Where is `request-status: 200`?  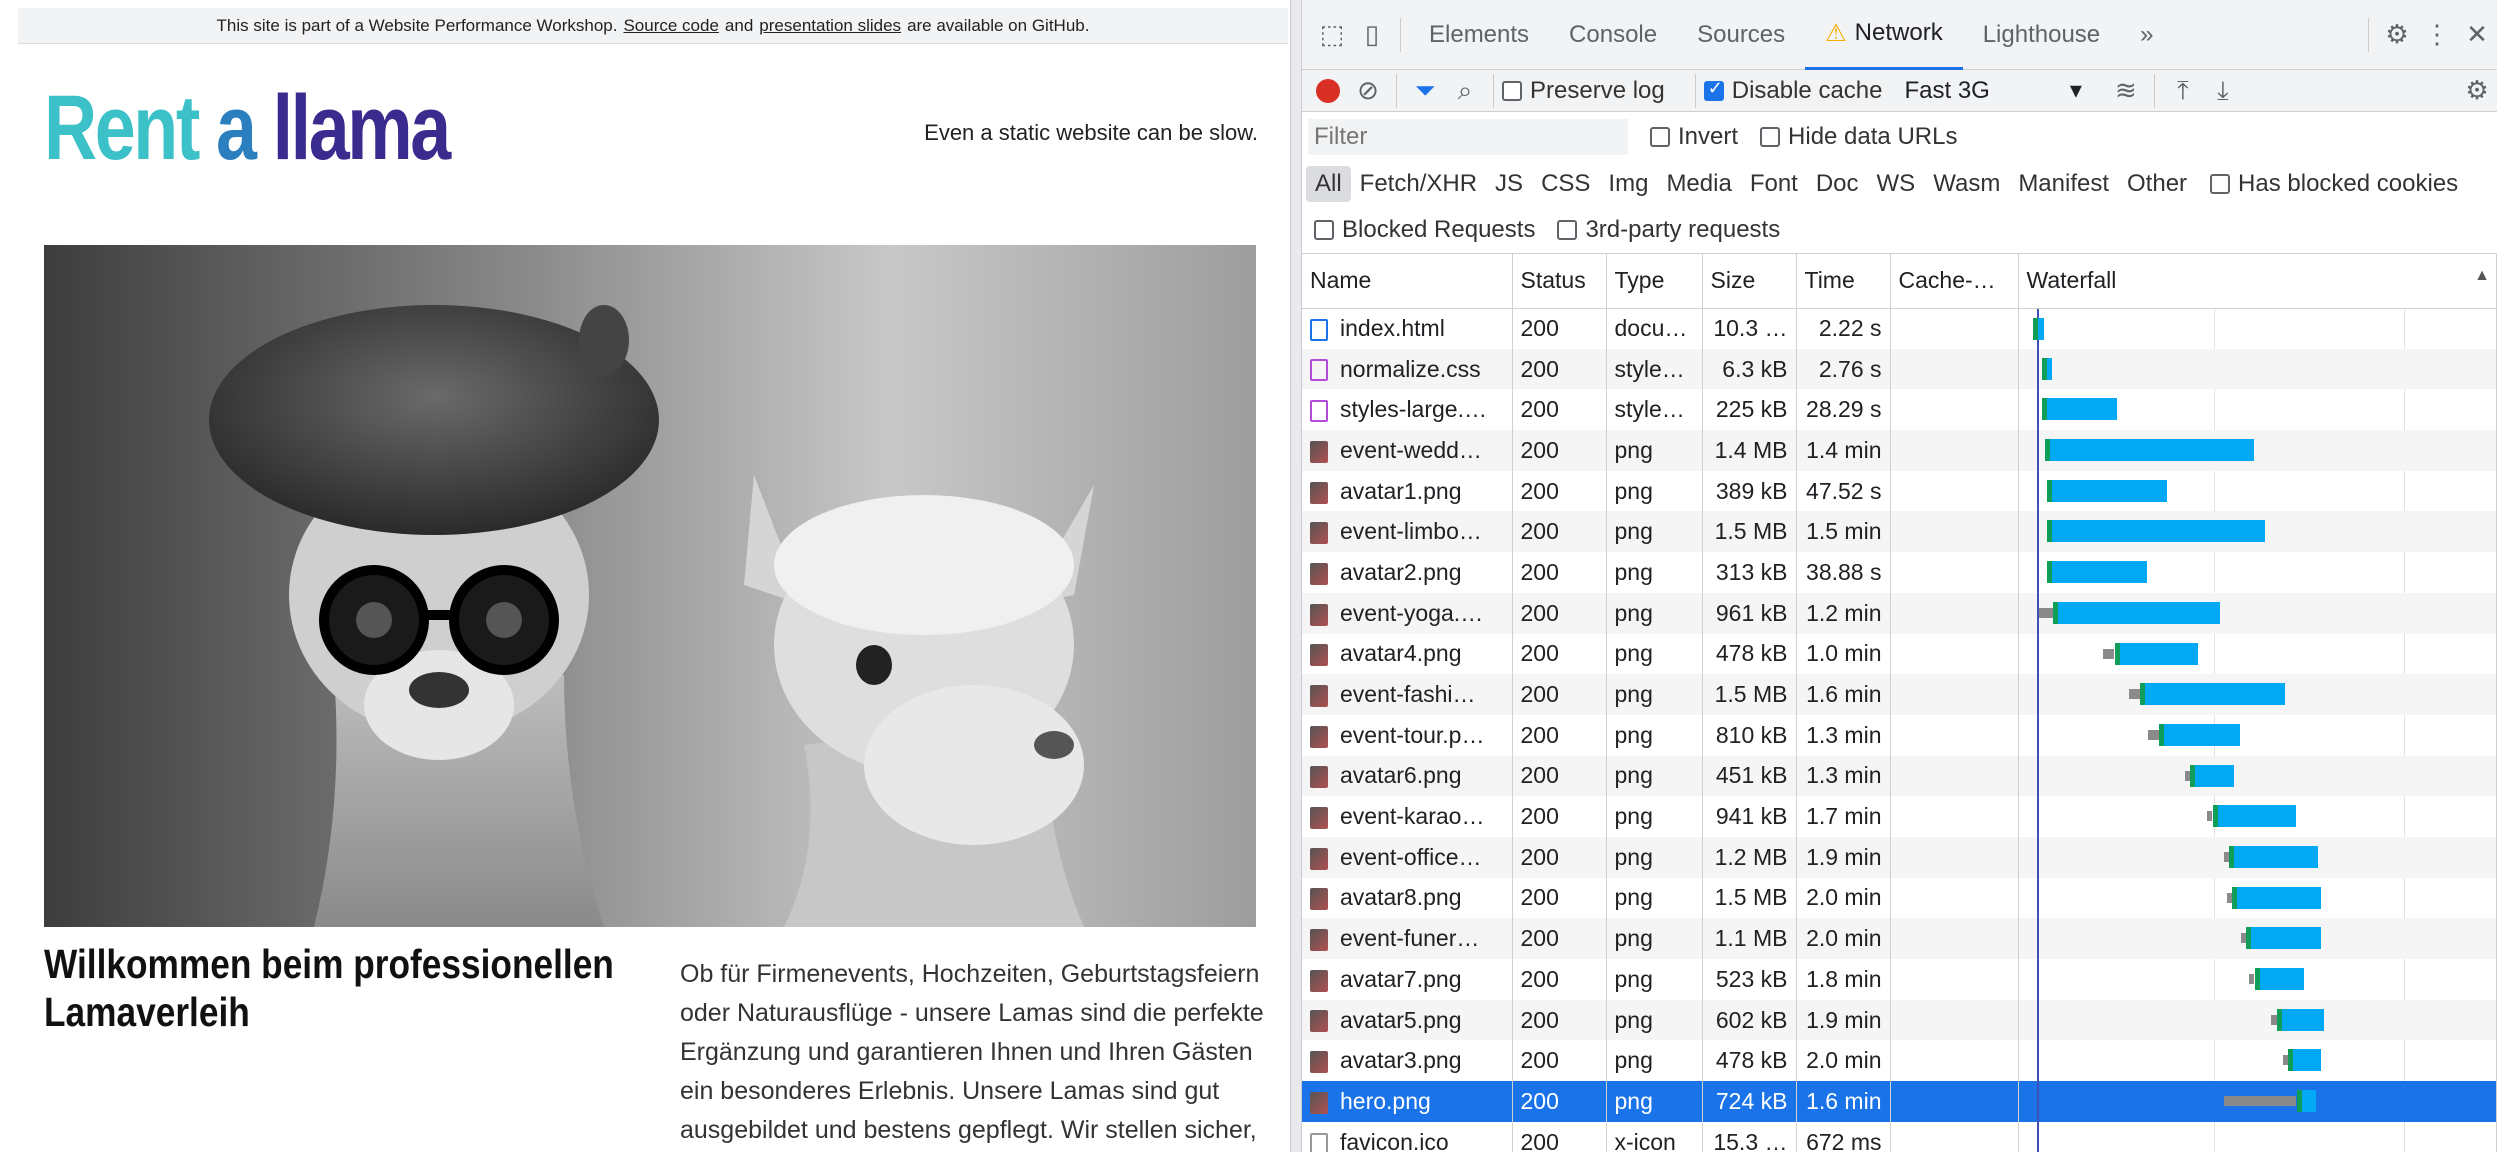 request-status: 200 is located at coordinates (1559, 328).